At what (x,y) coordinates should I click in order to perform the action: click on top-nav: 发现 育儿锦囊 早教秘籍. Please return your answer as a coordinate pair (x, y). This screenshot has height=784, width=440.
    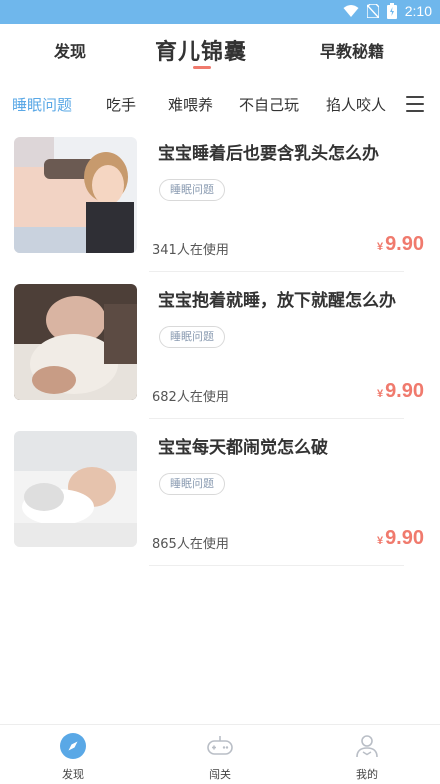
    Looking at the image, I should click on (220, 52).